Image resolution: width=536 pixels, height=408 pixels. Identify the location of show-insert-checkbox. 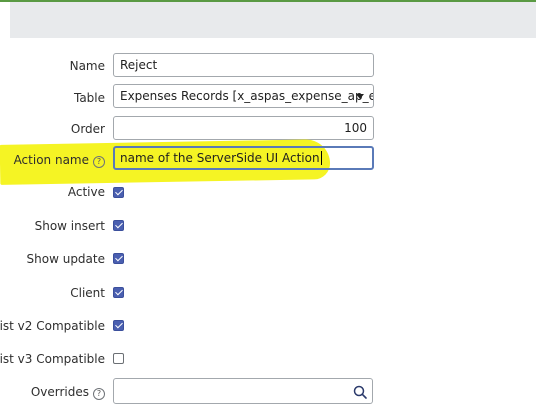
(118, 225).